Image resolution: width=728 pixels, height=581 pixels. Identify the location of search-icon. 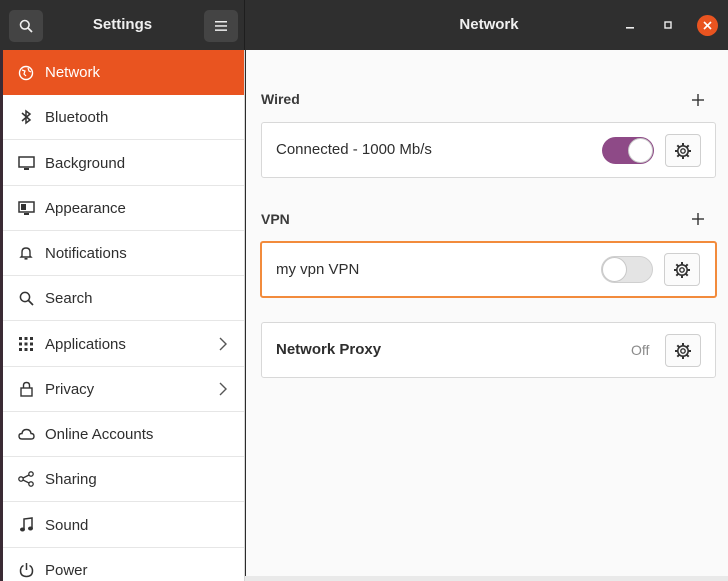
(26, 298).